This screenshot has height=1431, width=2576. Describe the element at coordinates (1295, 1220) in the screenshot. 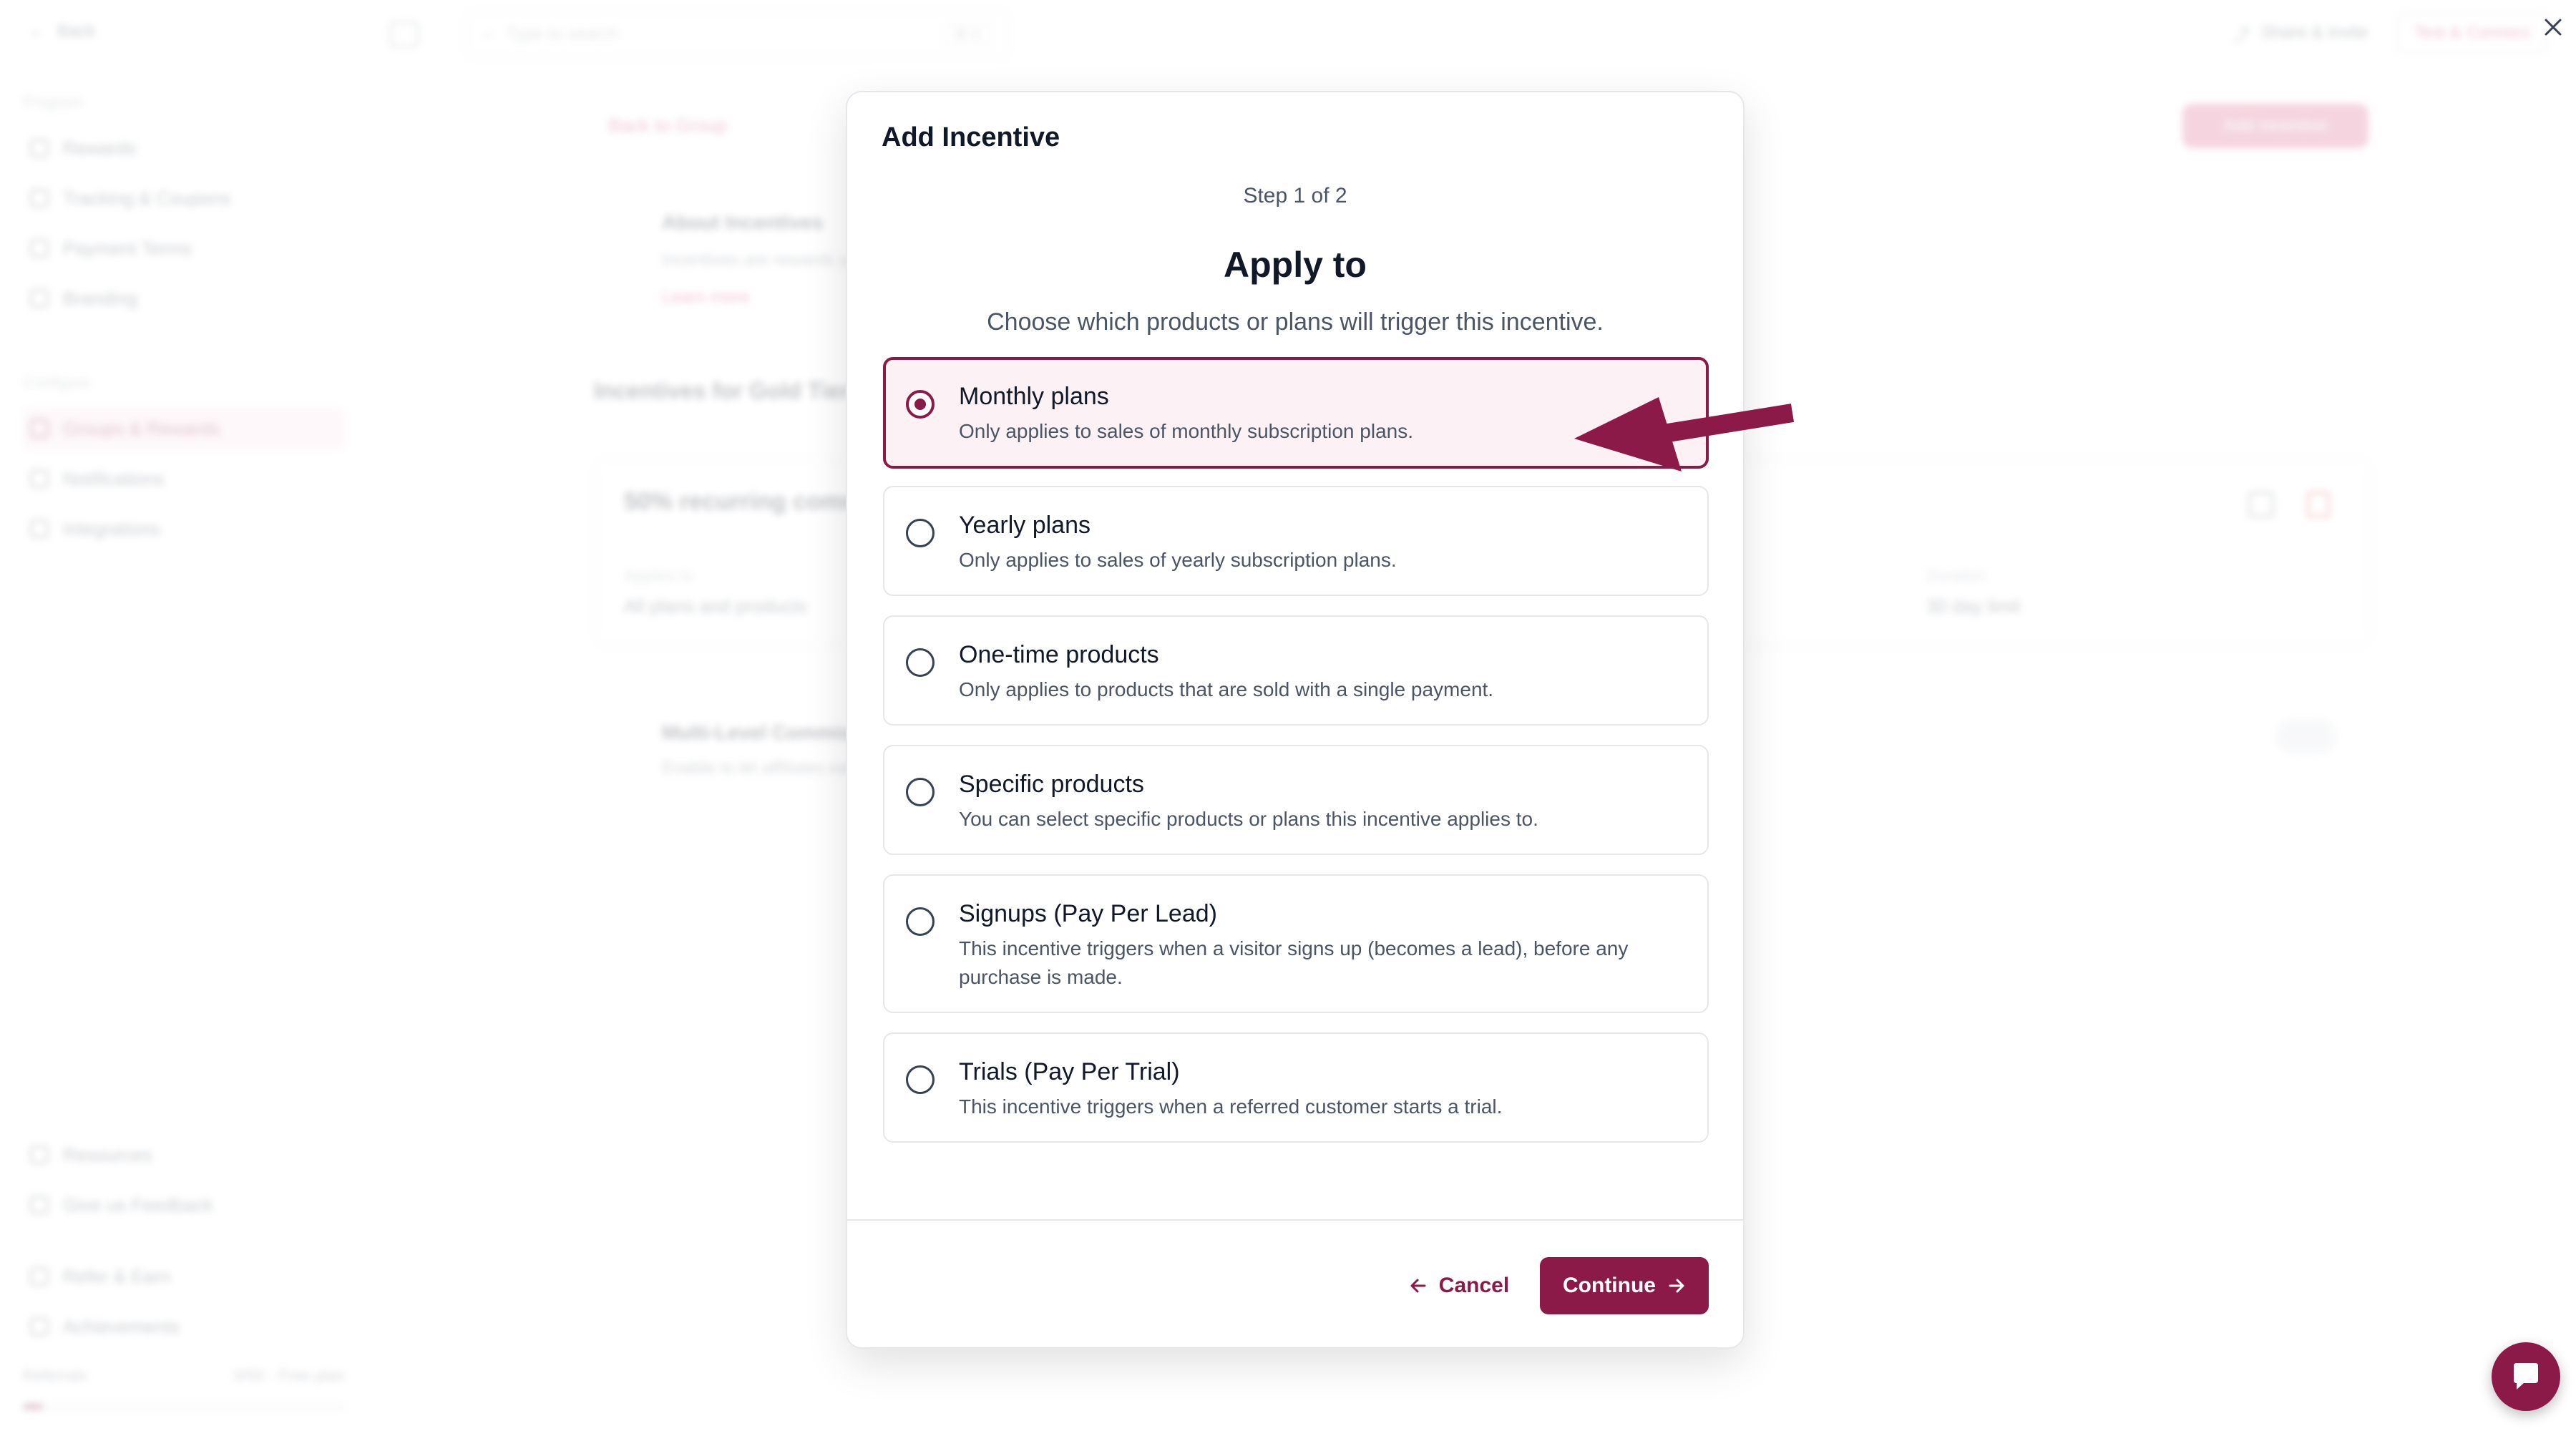

I see `footer-divider` at that location.